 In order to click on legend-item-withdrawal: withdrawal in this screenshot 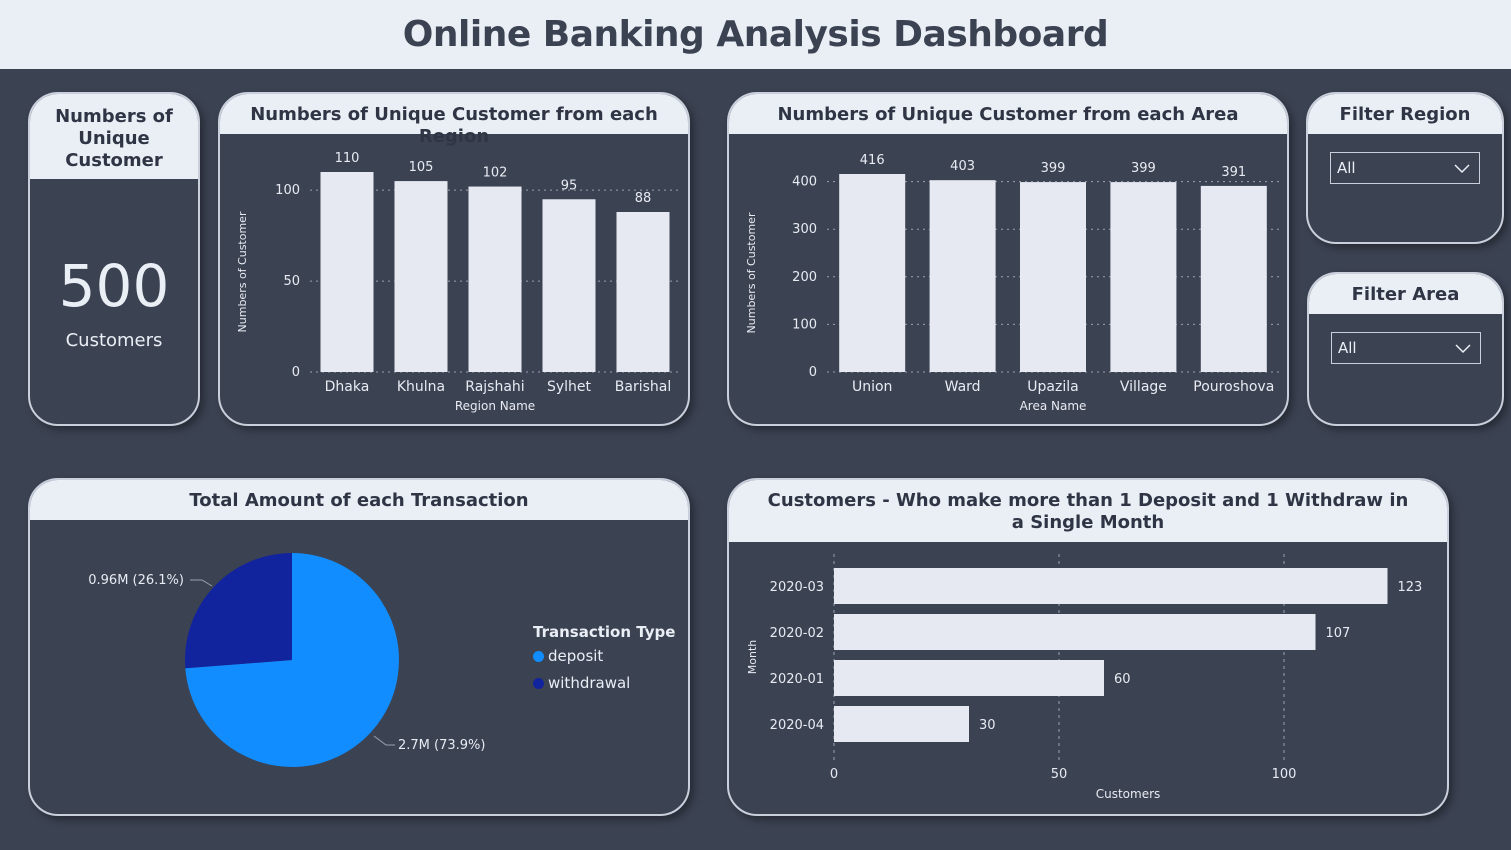, I will do `click(604, 683)`.